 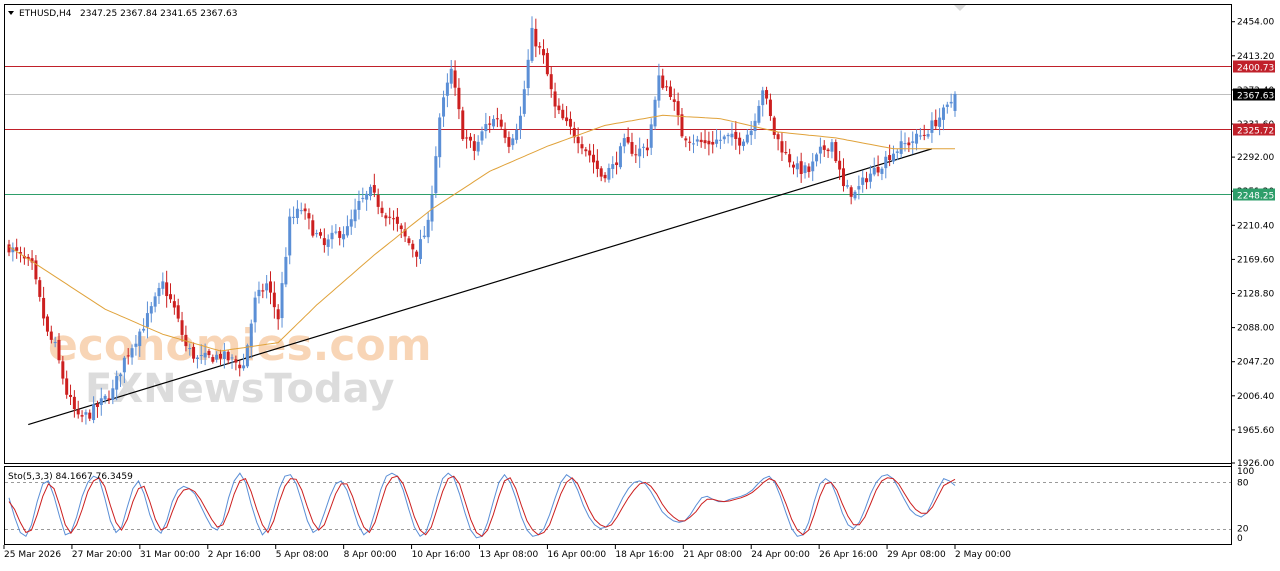 What do you see at coordinates (712, 555) in the screenshot?
I see `time-tick-label: 21 Apr 08:00` at bounding box center [712, 555].